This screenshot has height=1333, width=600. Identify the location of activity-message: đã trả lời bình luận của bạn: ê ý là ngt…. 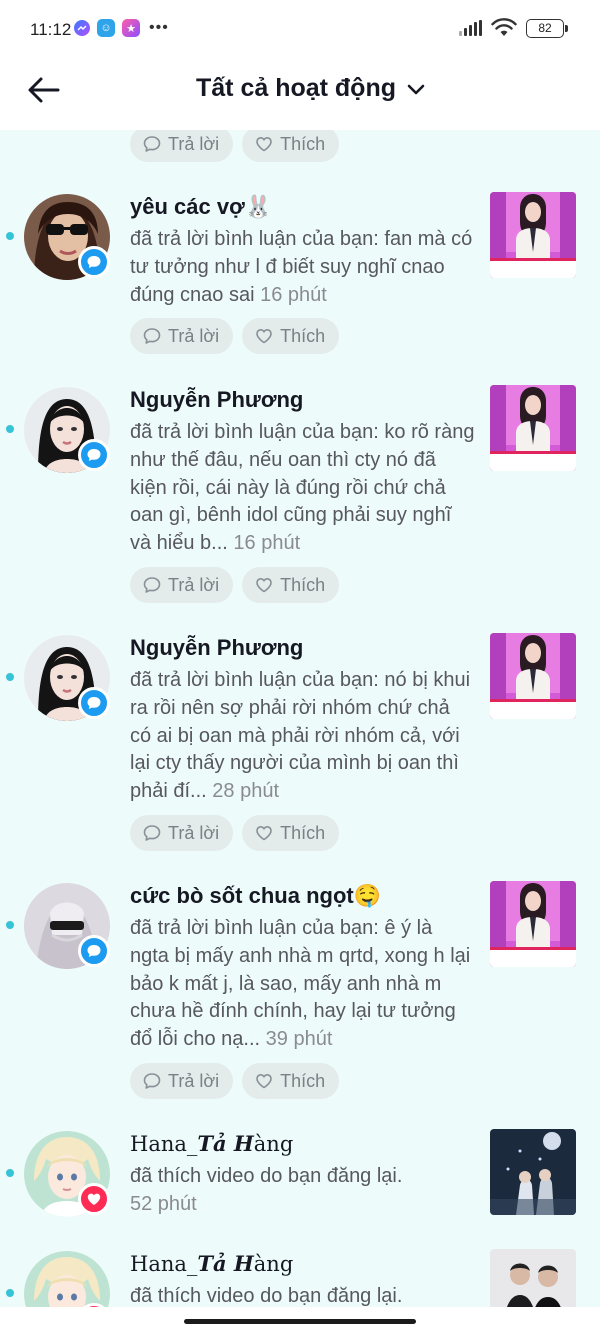
(302, 984).